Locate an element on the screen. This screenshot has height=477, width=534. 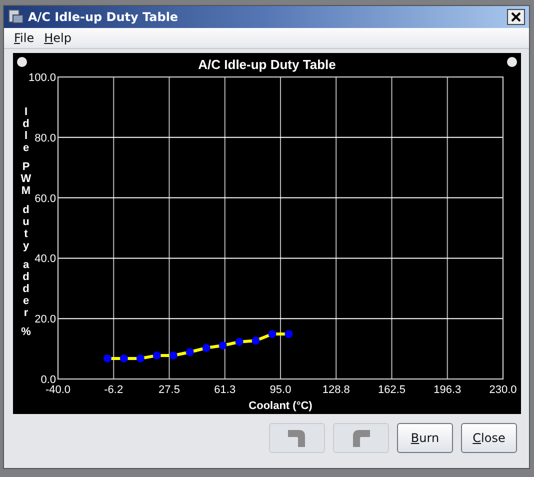
x-tick-label: 95.0 is located at coordinates (281, 390).